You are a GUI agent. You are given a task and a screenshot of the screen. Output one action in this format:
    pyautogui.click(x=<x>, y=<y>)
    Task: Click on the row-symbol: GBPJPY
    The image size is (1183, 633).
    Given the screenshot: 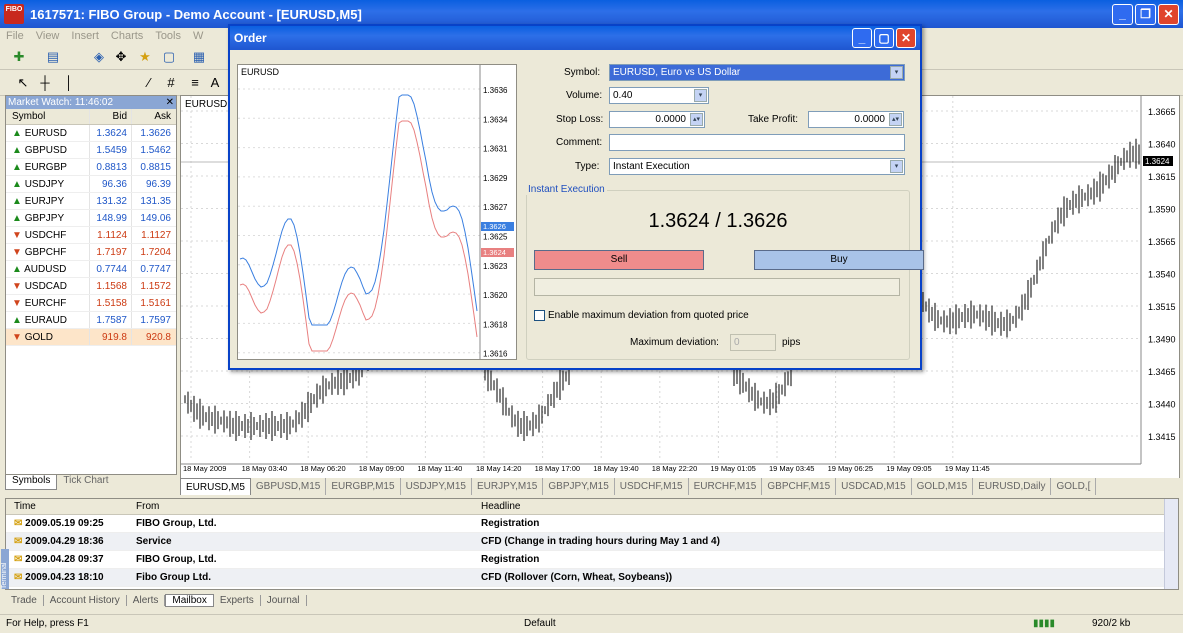 What is the action you would take?
    pyautogui.click(x=44, y=218)
    